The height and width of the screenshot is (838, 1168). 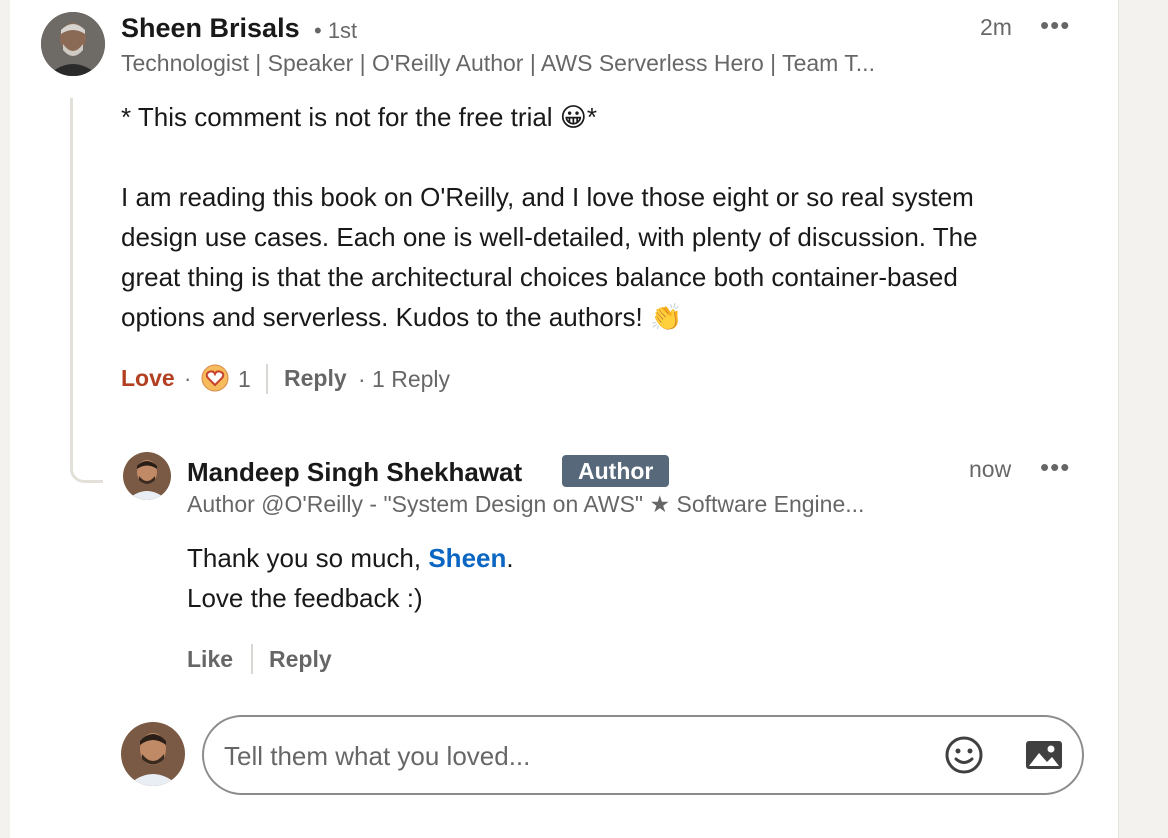 What do you see at coordinates (404, 379) in the screenshot?
I see `reply-count: · 1 Reply` at bounding box center [404, 379].